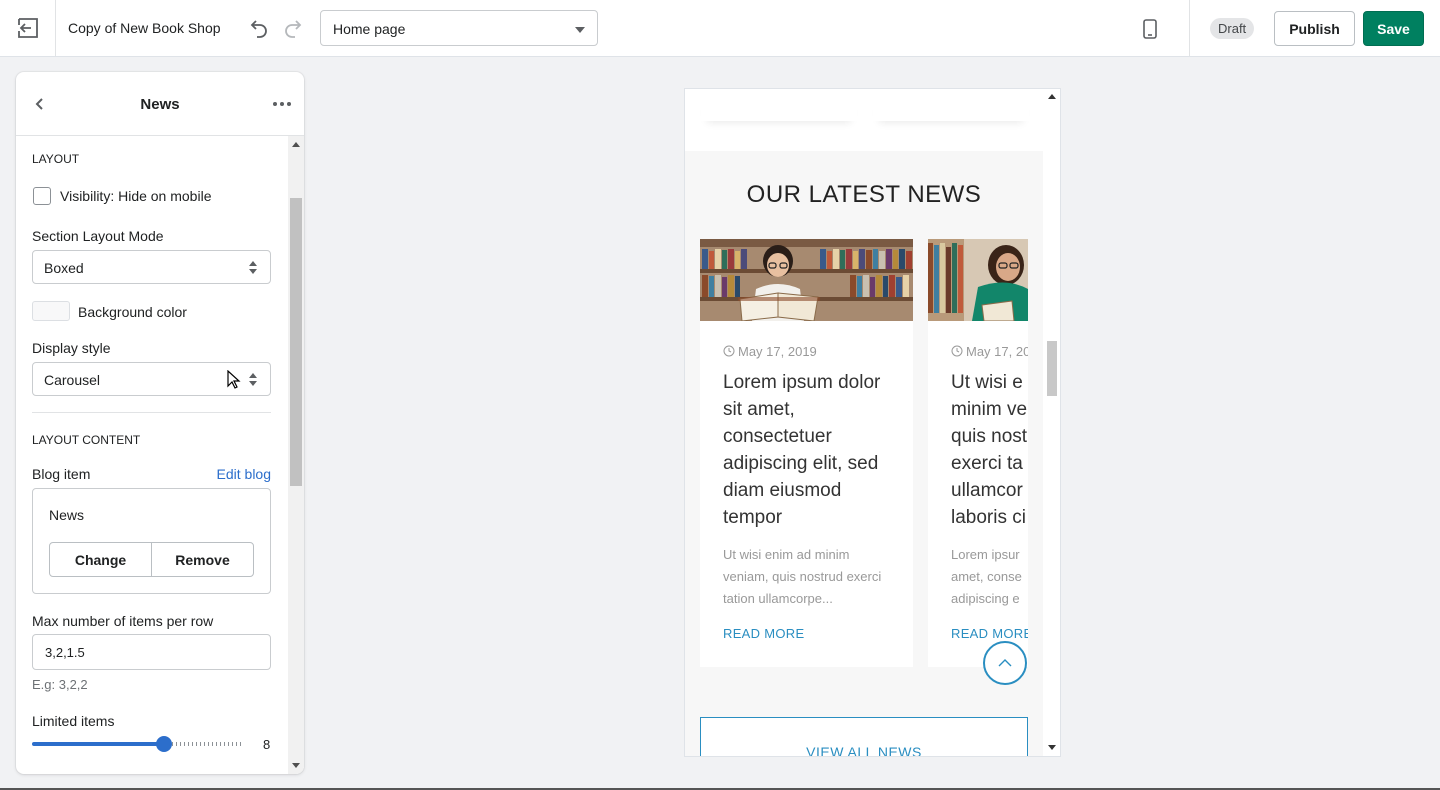  Describe the element at coordinates (98, 744) in the screenshot. I see `slider-fill` at that location.